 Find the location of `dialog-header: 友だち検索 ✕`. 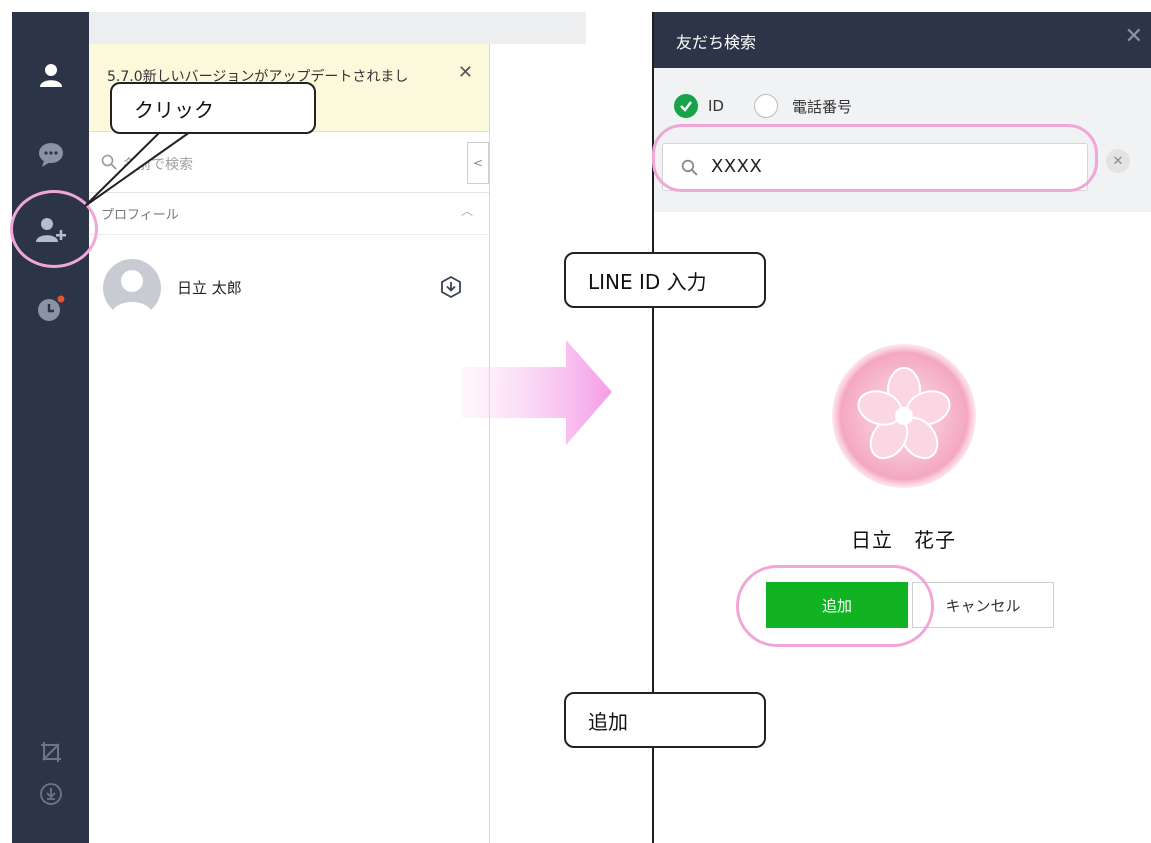

dialog-header: 友だち検索 ✕ is located at coordinates (902, 40).